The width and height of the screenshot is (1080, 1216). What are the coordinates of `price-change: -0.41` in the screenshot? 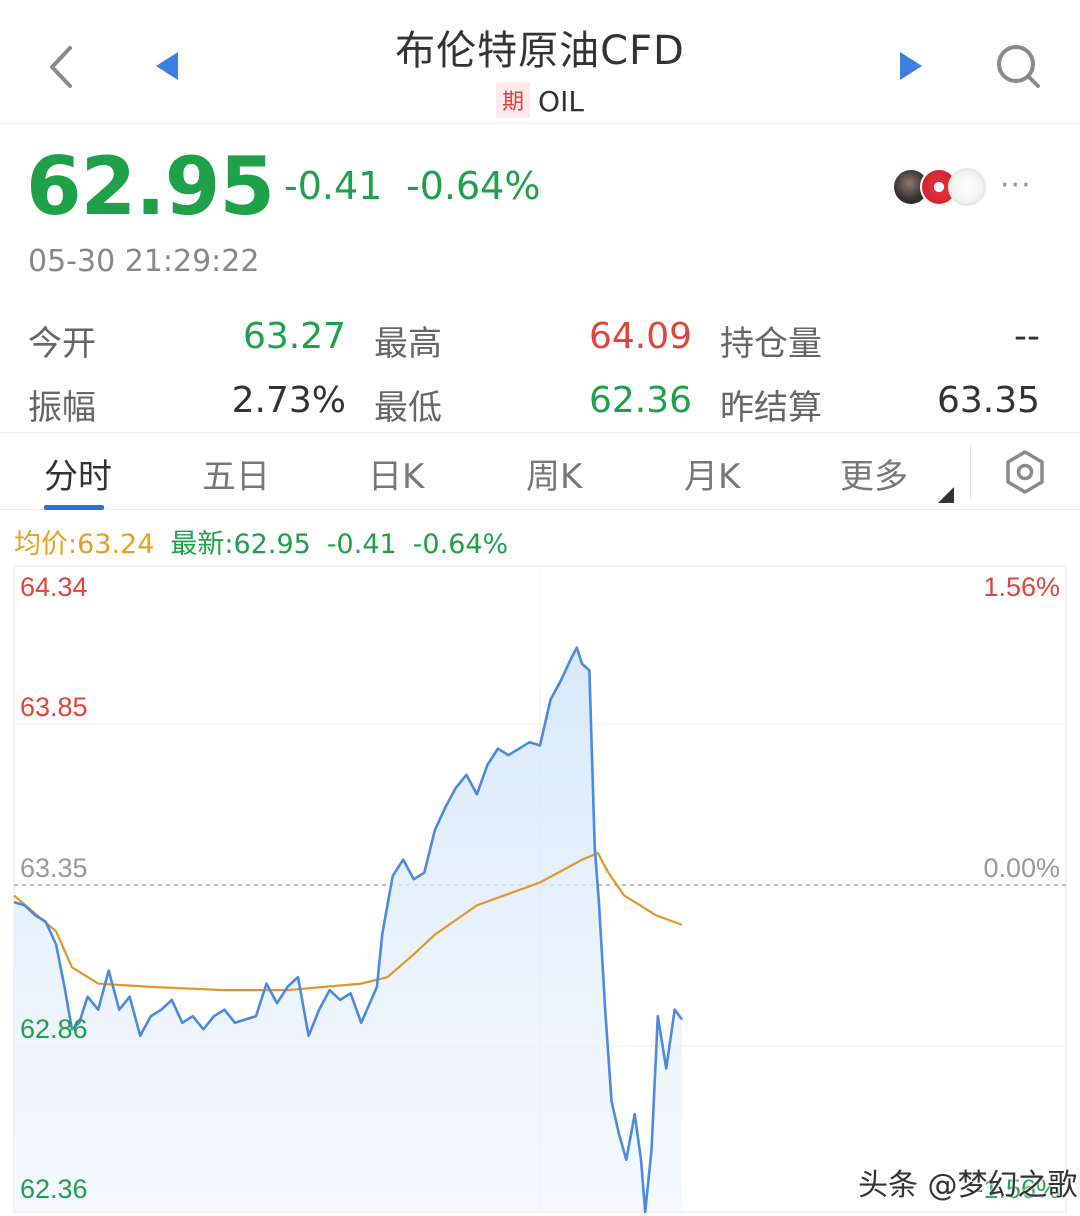 It's located at (333, 186).